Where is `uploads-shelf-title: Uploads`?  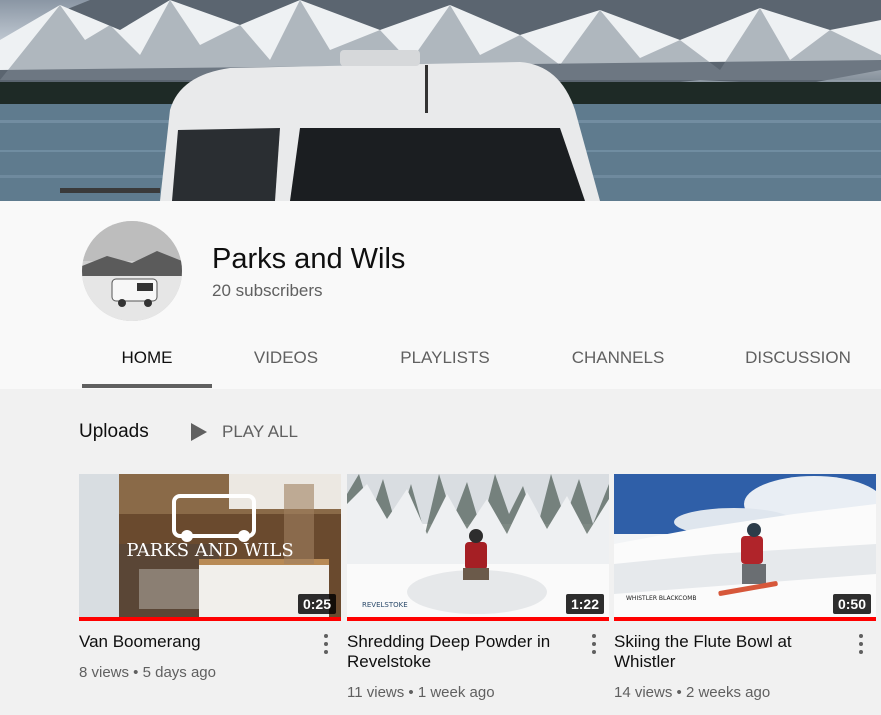 uploads-shelf-title: Uploads is located at coordinates (114, 432).